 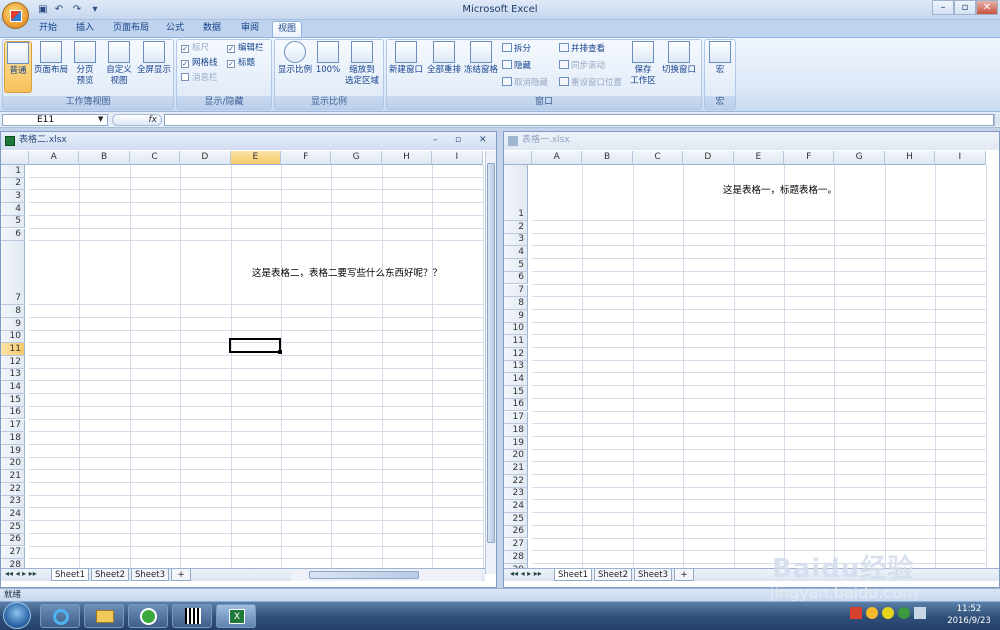 I want to click on maximize-button: ▫, so click(x=965, y=7).